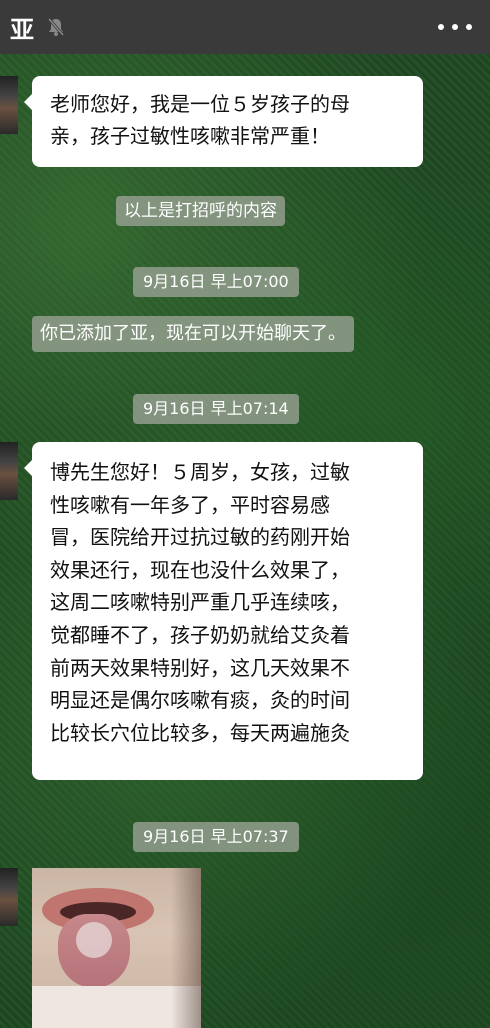  Describe the element at coordinates (216, 837) in the screenshot. I see `timestamp: 9月16日 早上07:37` at that location.